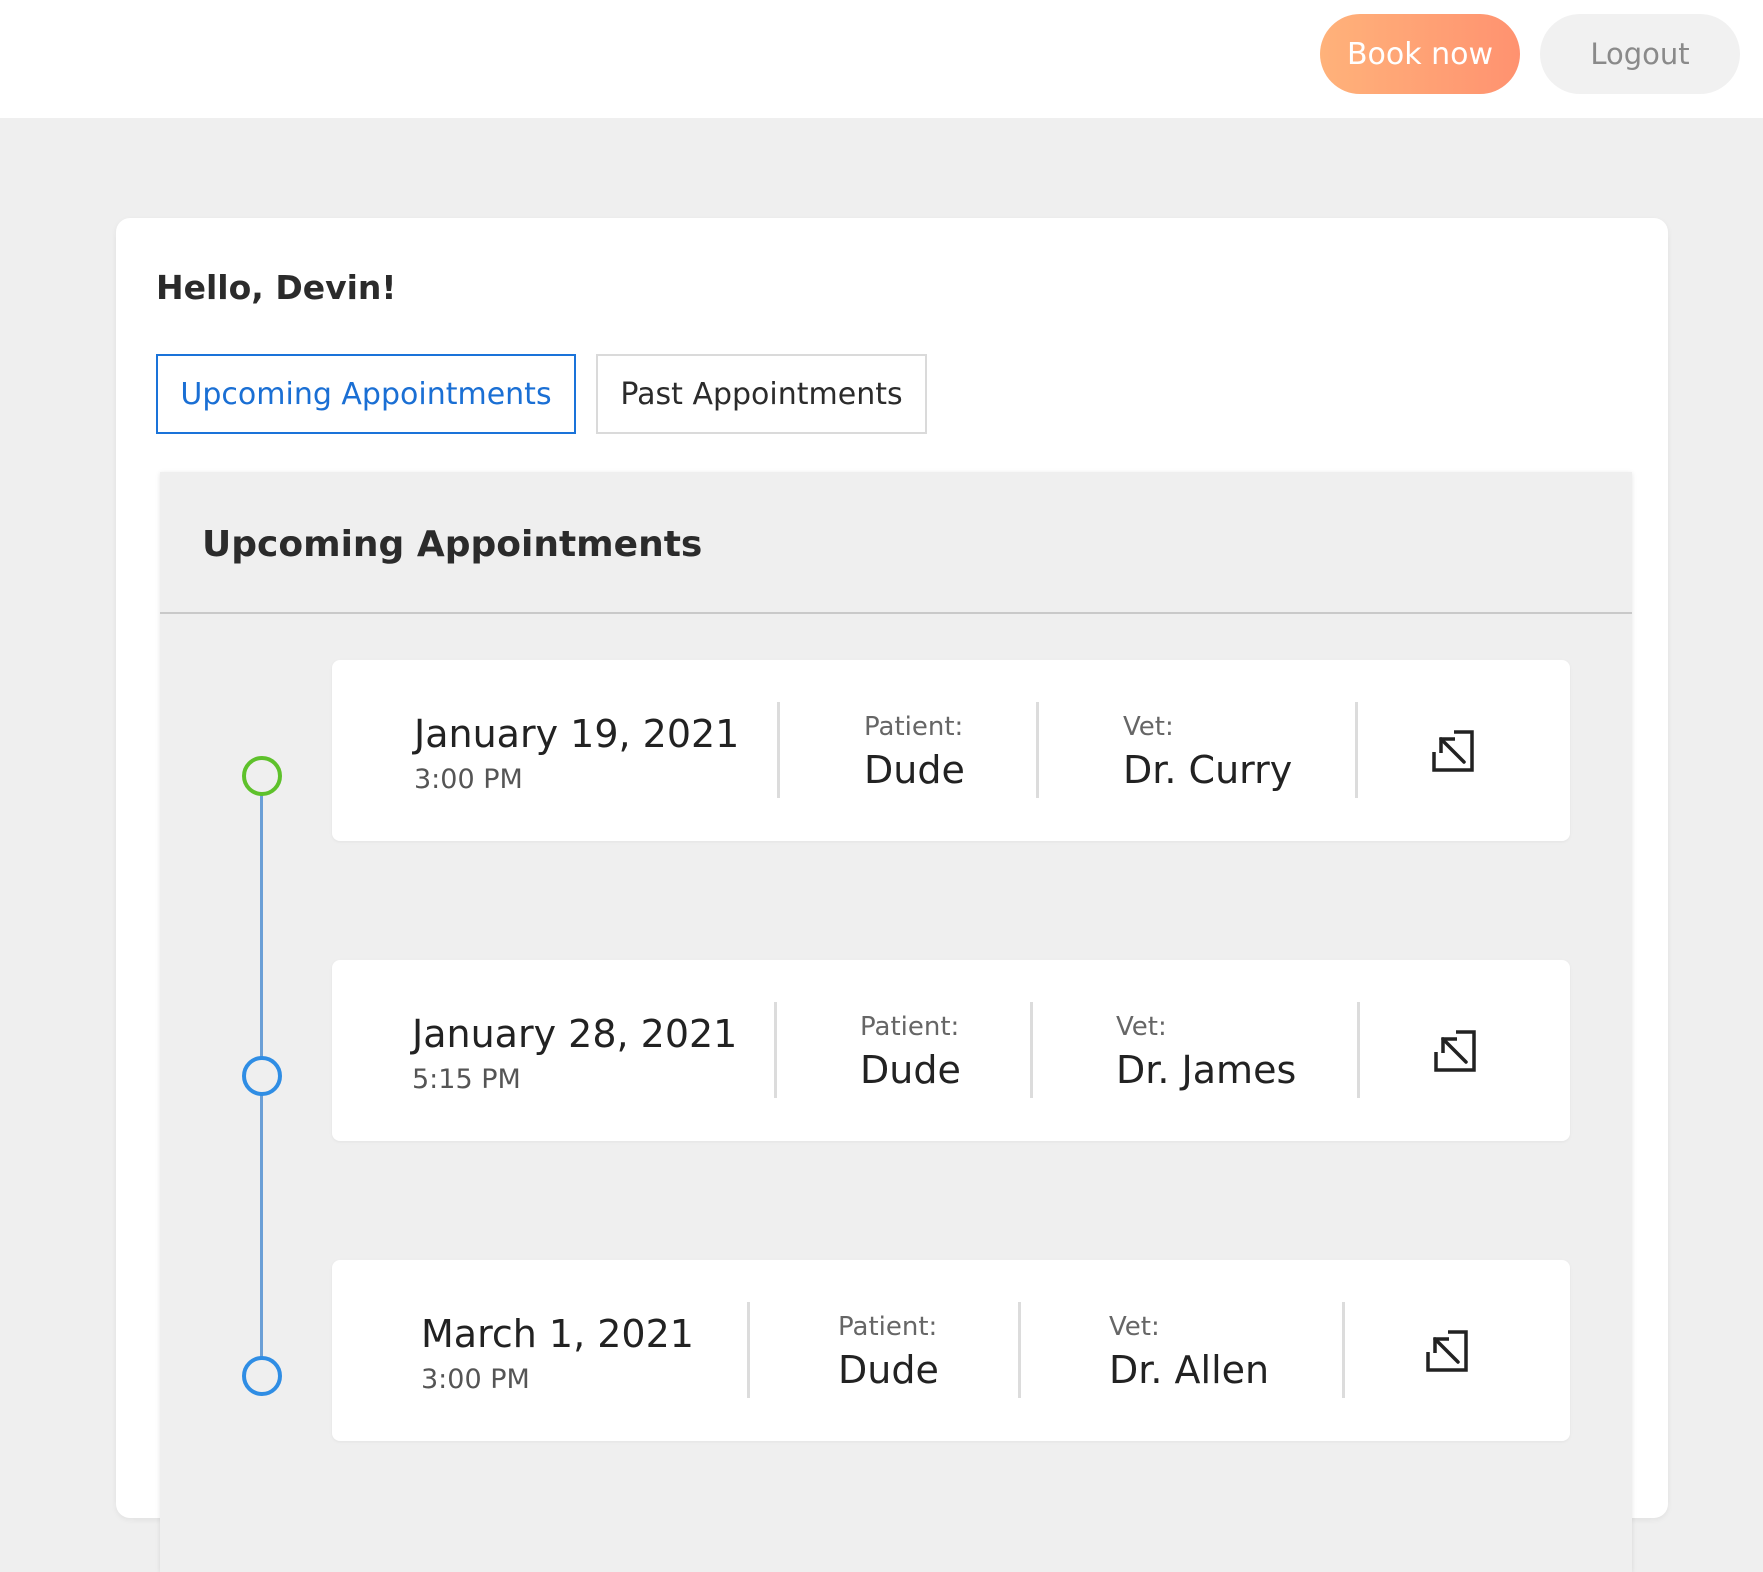 This screenshot has height=1572, width=1763. I want to click on vet-name: Dr. James, so click(1206, 1070).